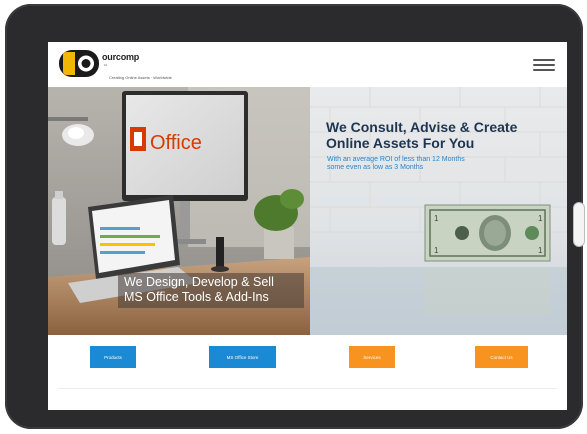 The width and height of the screenshot is (587, 434). Describe the element at coordinates (113, 357) in the screenshot. I see `products-button: Products` at that location.